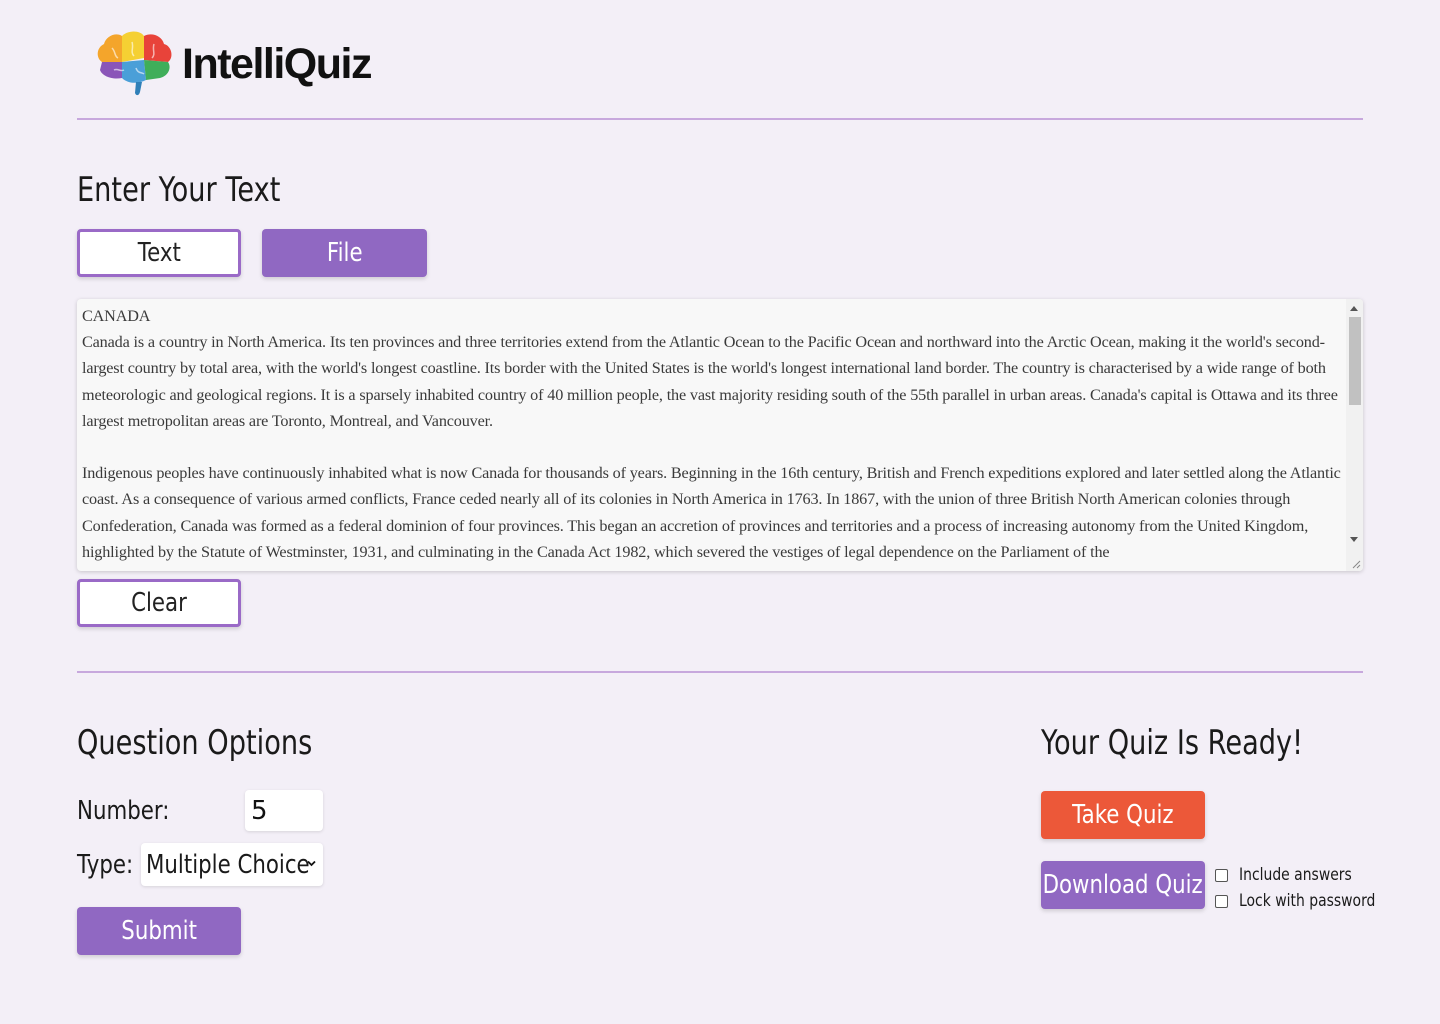 The height and width of the screenshot is (1024, 1440). Describe the element at coordinates (1355, 361) in the screenshot. I see `scroll-thumb` at that location.